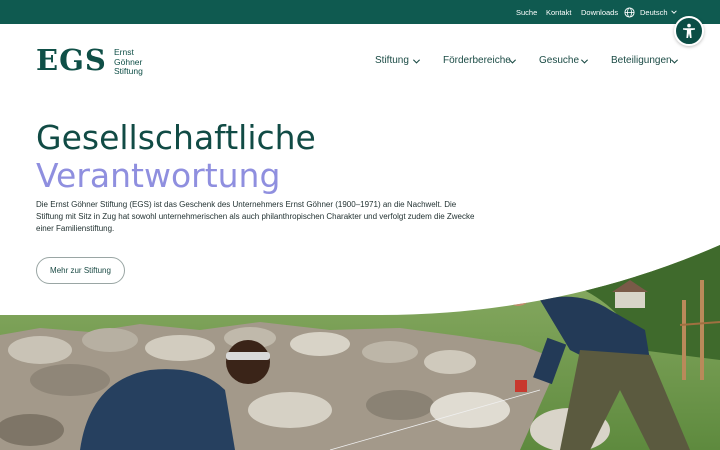 The image size is (720, 450). What do you see at coordinates (158, 175) in the screenshot?
I see `hero-title-line2: Verantwortung` at bounding box center [158, 175].